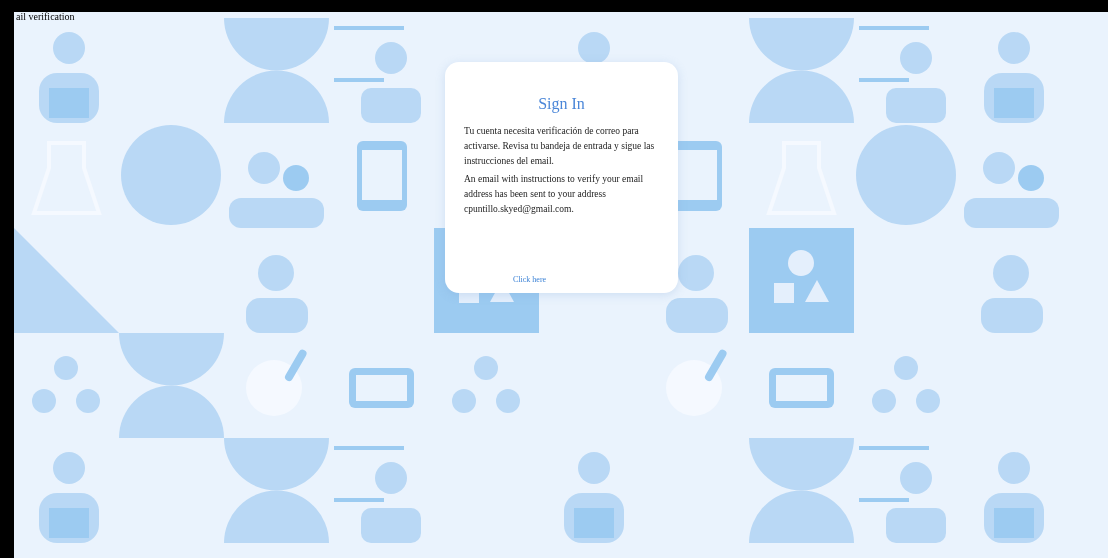 The width and height of the screenshot is (1108, 558). What do you see at coordinates (45, 17) in the screenshot?
I see `page-title: ail verification` at bounding box center [45, 17].